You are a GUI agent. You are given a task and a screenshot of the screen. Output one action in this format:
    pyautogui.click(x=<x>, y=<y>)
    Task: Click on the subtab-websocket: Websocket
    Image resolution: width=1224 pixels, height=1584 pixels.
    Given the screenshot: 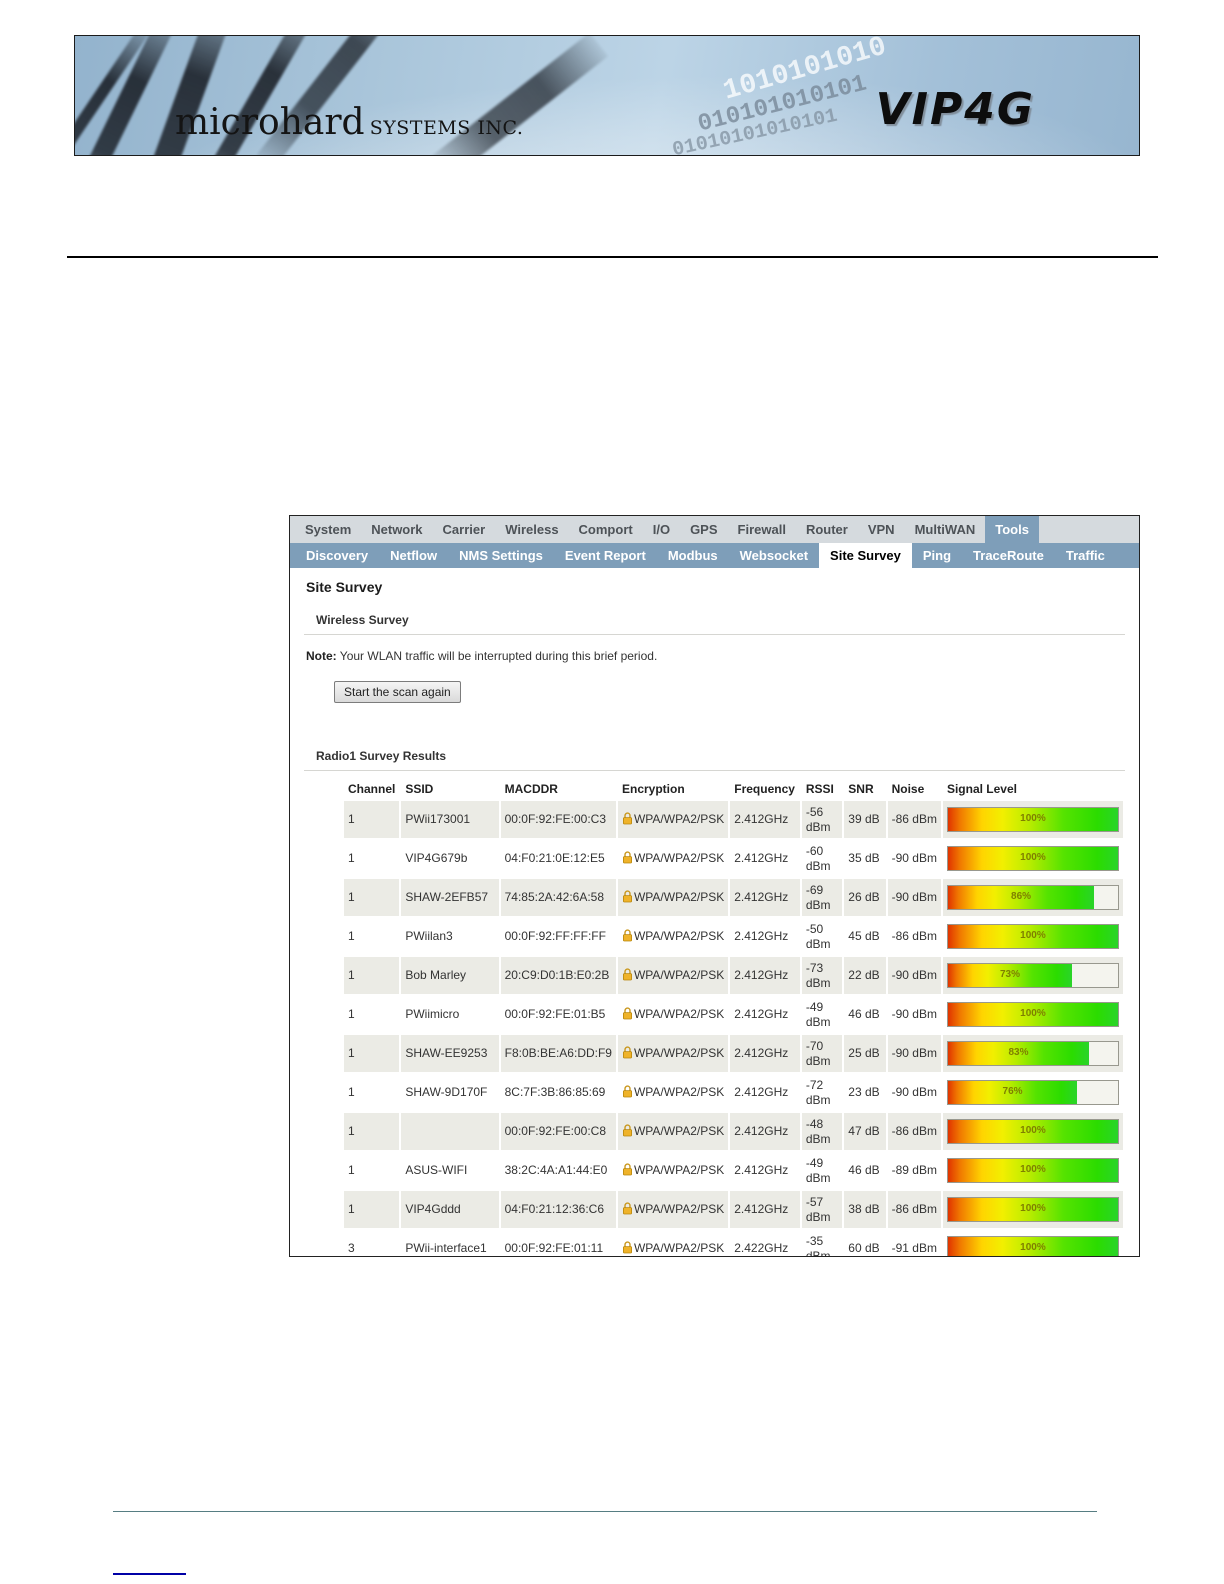 What is the action you would take?
    pyautogui.click(x=774, y=555)
    